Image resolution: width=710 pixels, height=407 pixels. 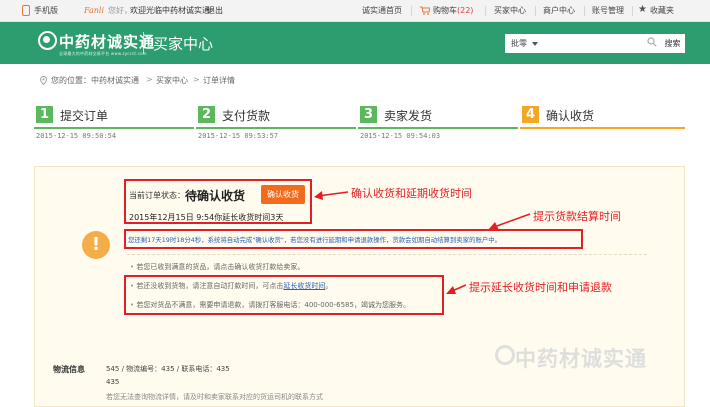 I want to click on step-2-bar, so click(x=276, y=128).